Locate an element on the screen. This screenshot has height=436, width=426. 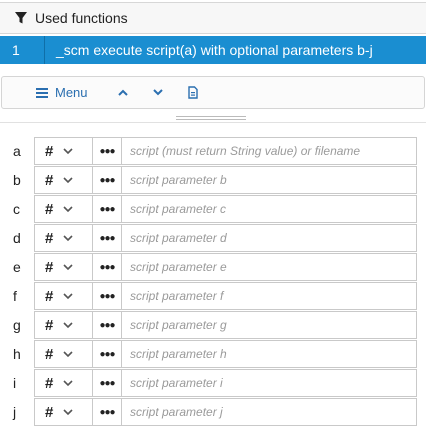
param-input-d is located at coordinates (269, 238).